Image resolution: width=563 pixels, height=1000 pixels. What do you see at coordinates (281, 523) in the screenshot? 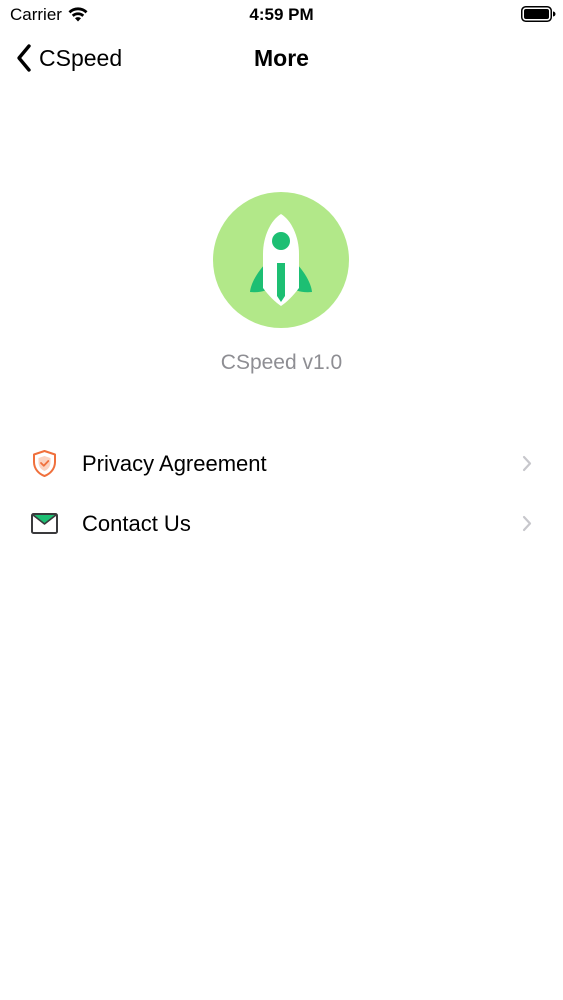
I see `menu-item-contact-us: Contact Us` at bounding box center [281, 523].